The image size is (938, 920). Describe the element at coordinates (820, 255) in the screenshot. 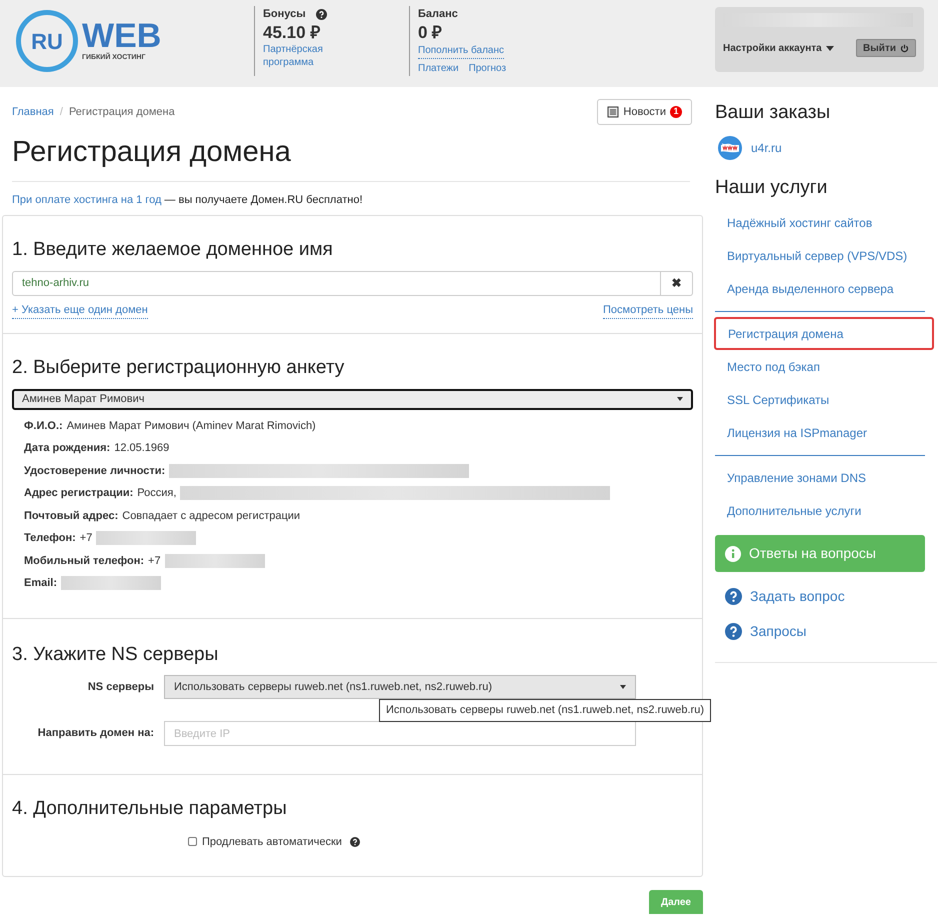

I see `service-link: Виртуальный сервер (VPS/VDS)` at that location.